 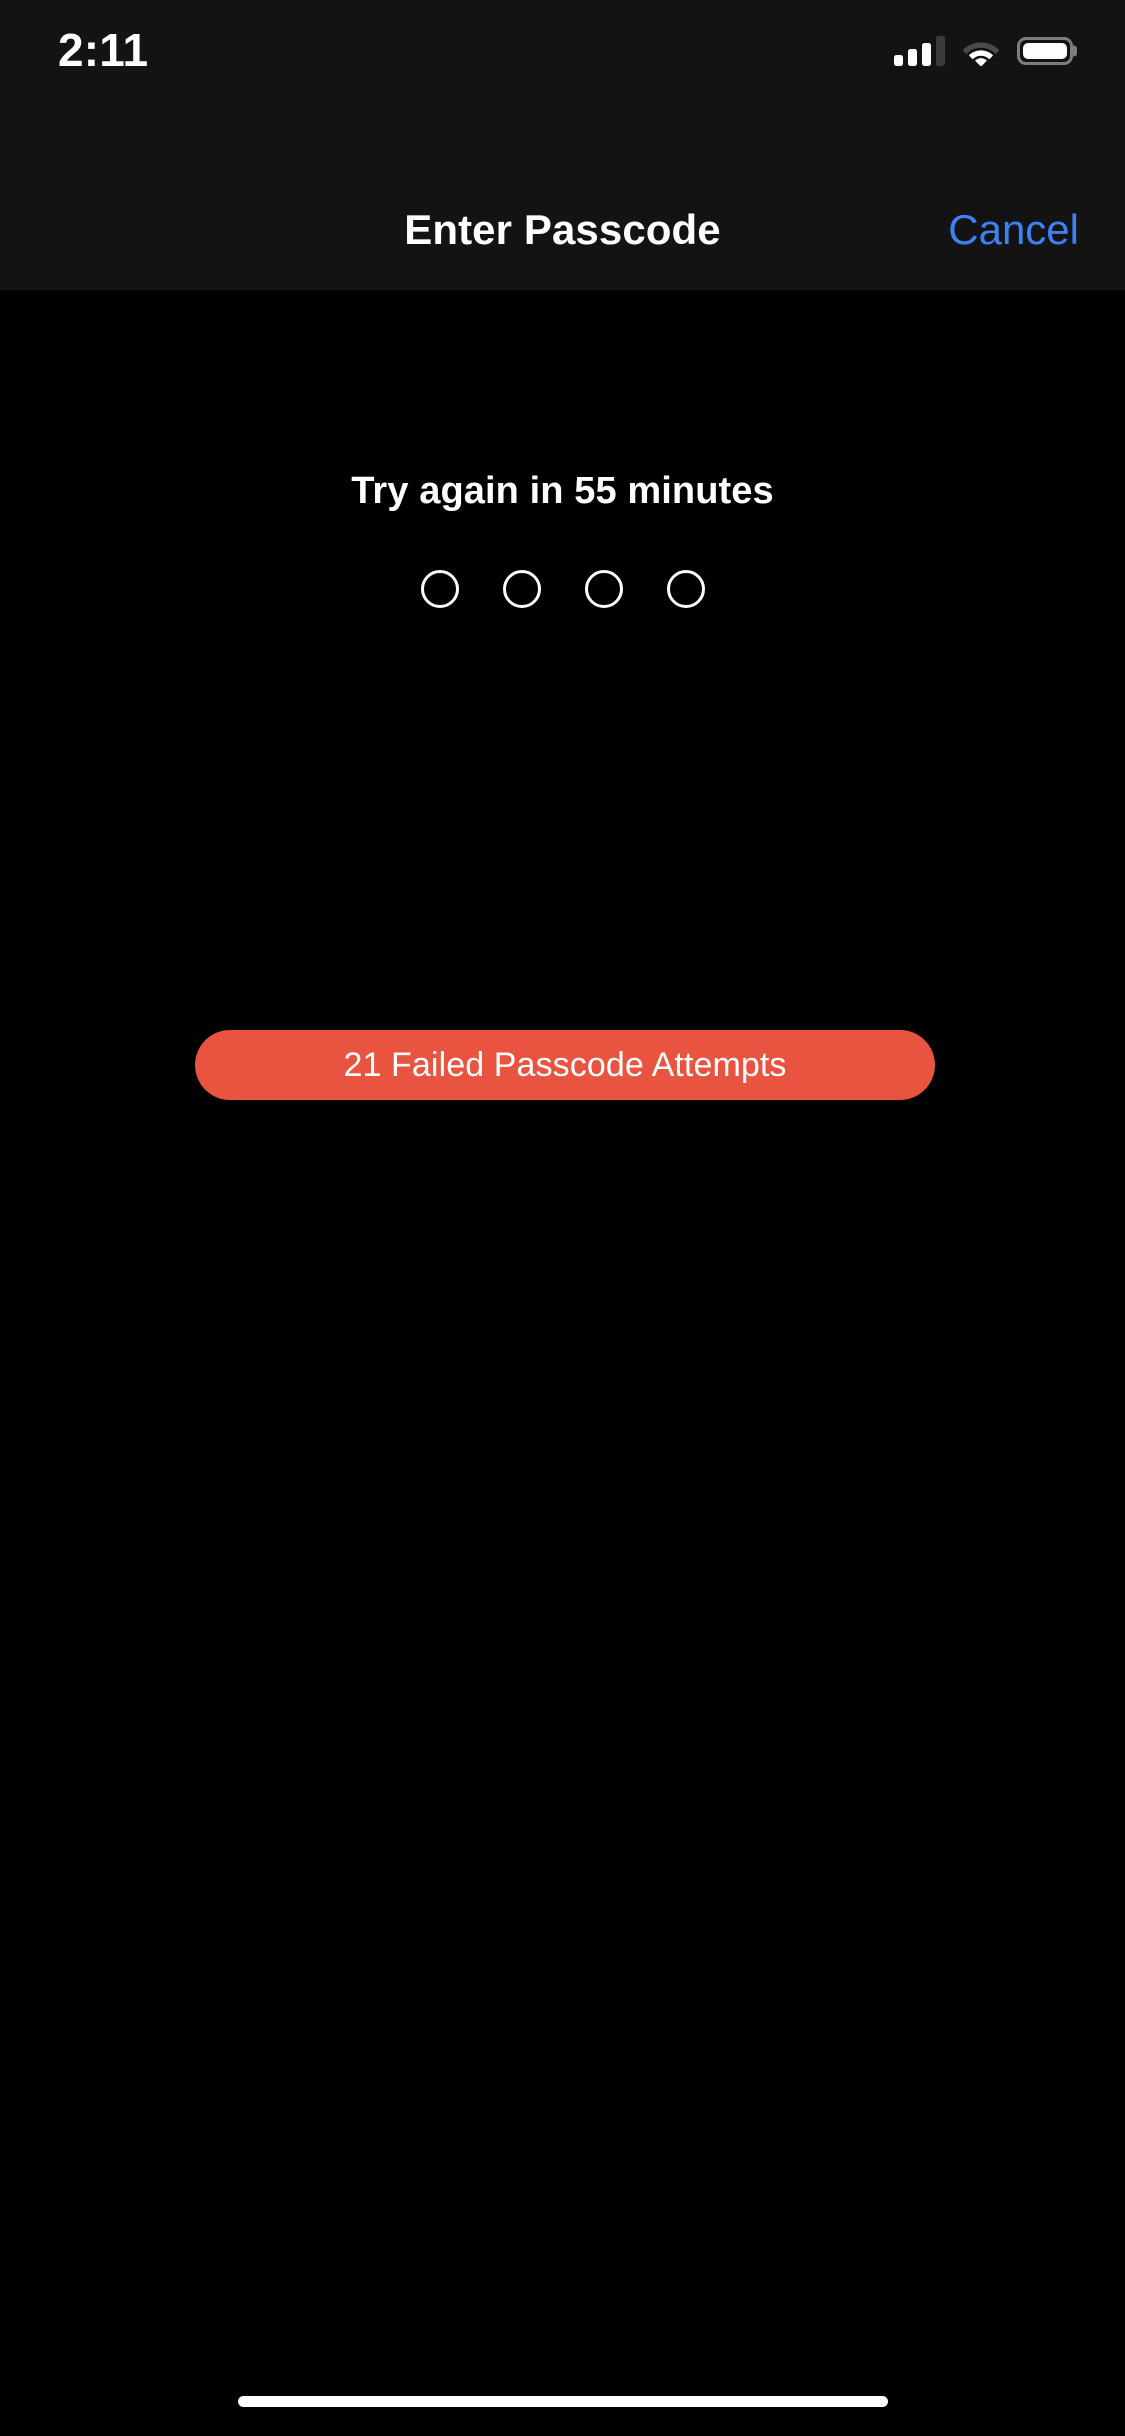 I want to click on status-bar: 2:11, so click(x=562, y=85).